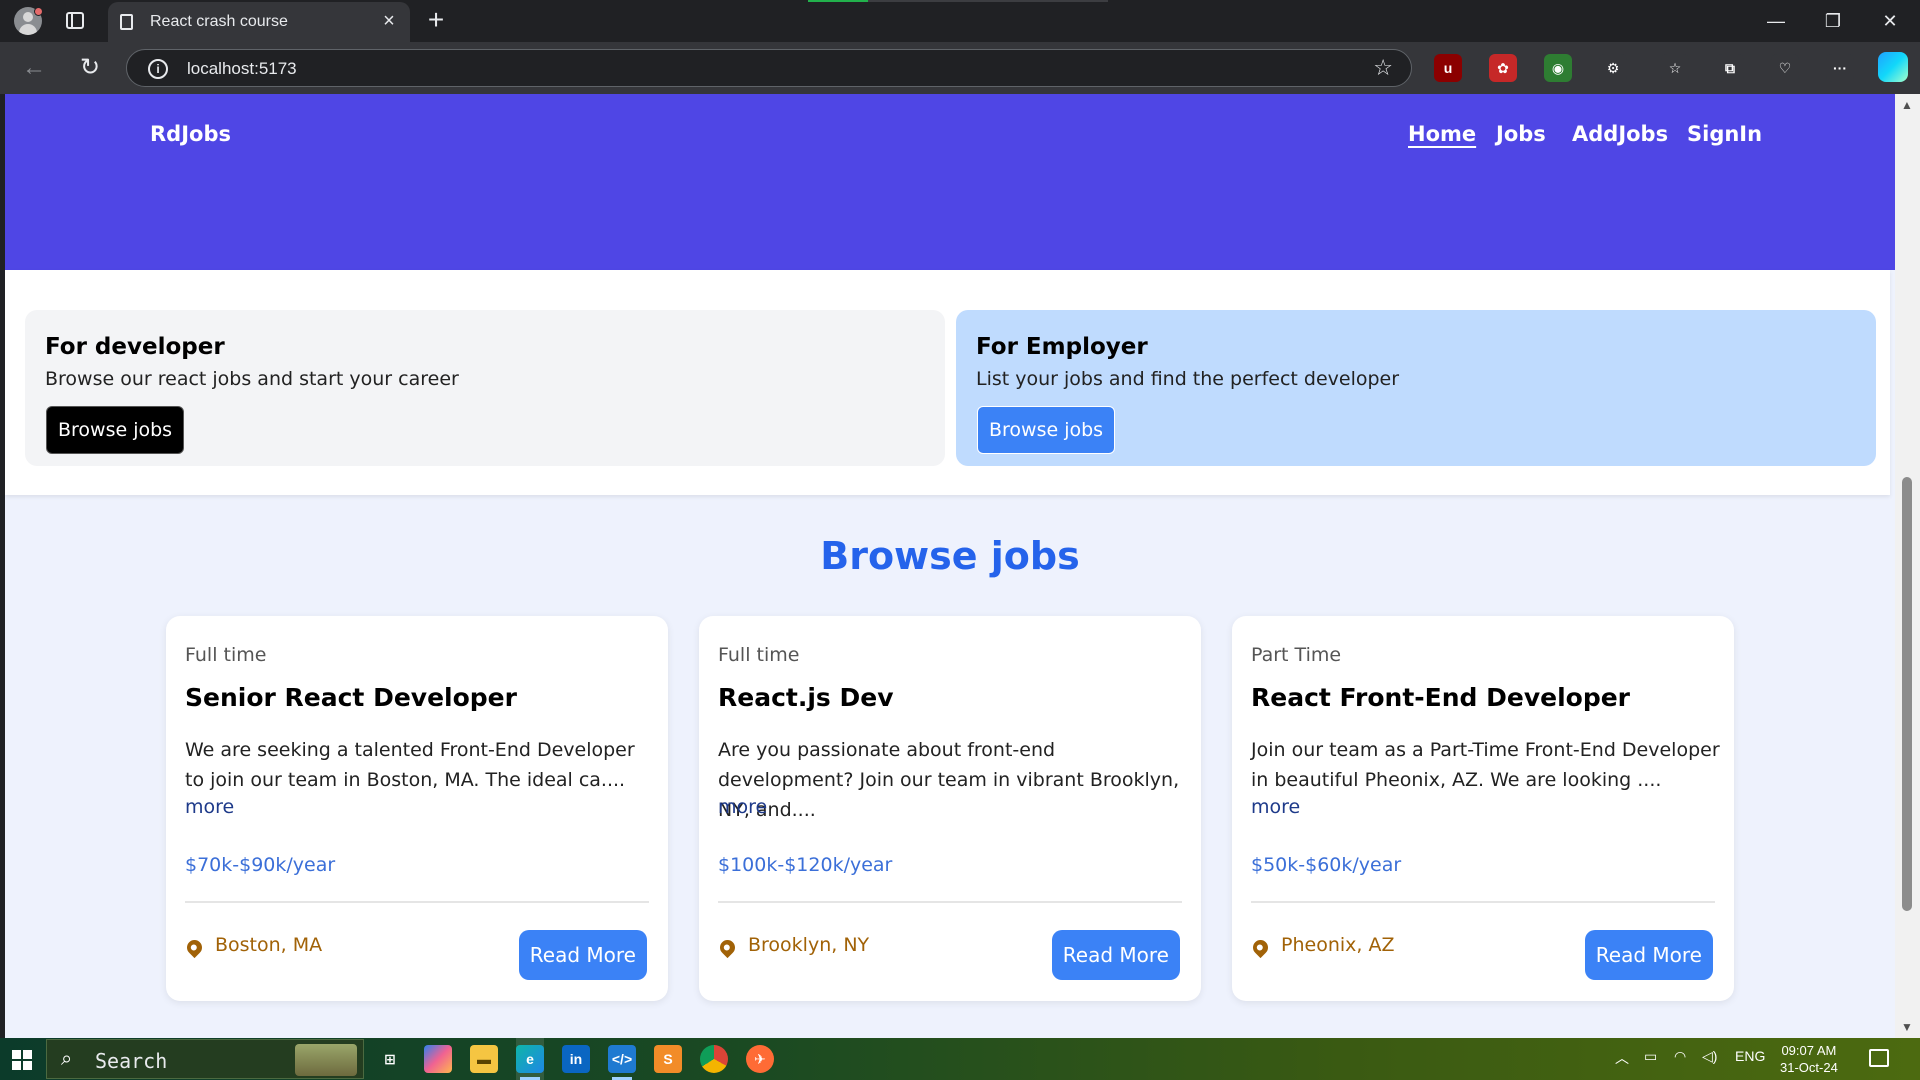  I want to click on nav-signin: SignIn, so click(1724, 134).